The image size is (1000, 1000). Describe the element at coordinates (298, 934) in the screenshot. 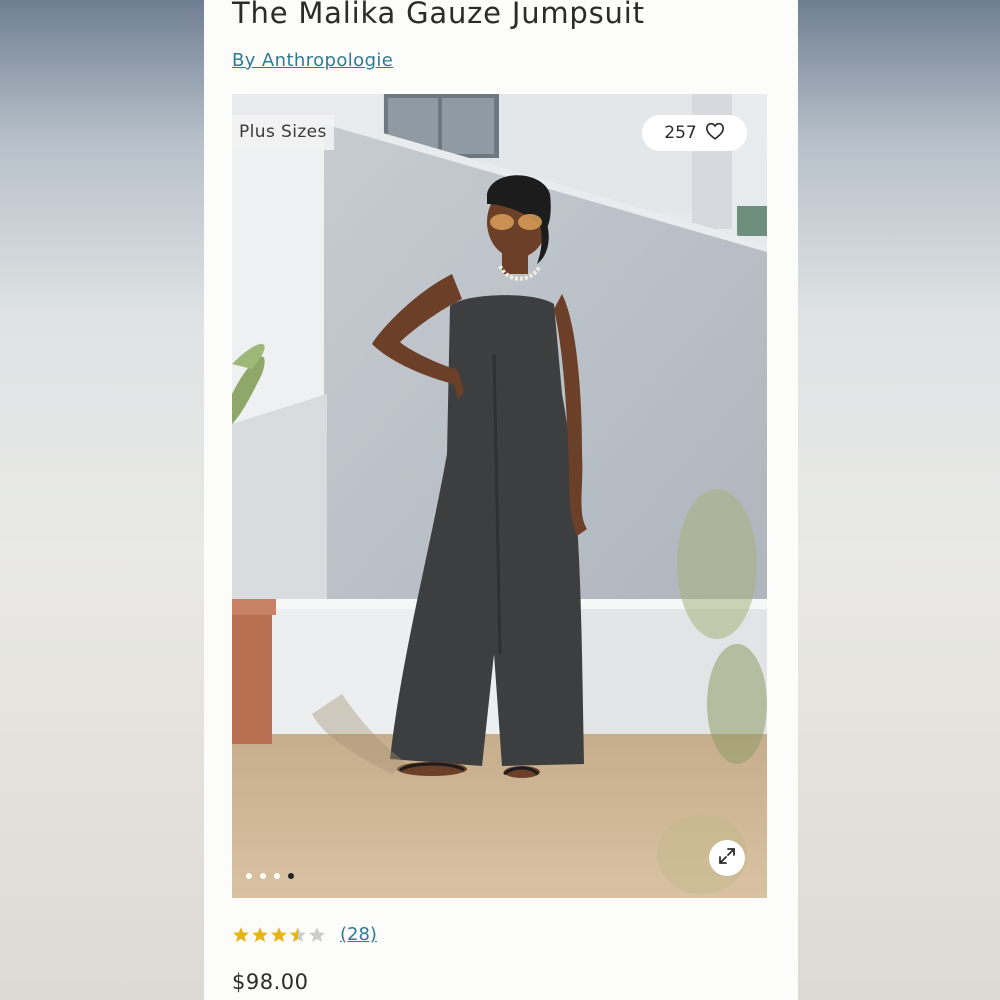

I see `star-half-icon` at that location.